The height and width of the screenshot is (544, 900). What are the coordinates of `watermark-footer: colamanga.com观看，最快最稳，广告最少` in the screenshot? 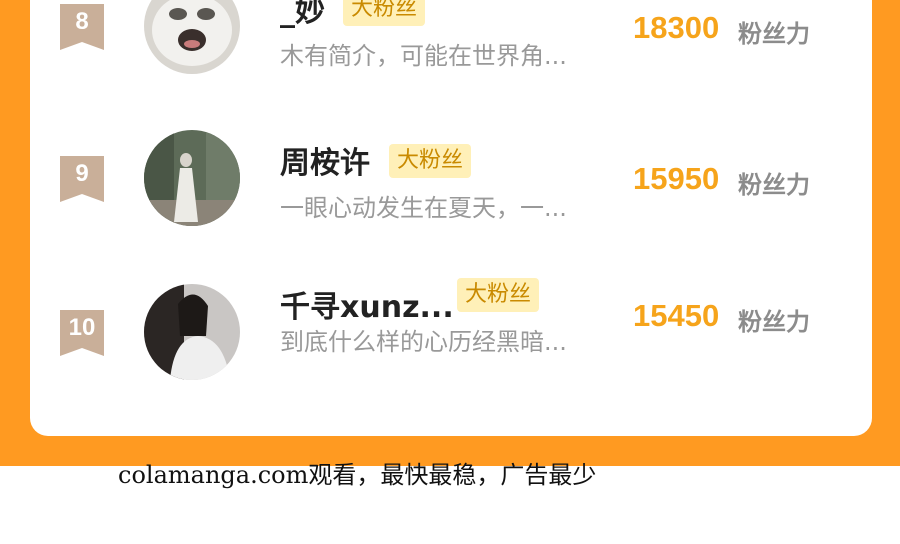 It's located at (357, 475).